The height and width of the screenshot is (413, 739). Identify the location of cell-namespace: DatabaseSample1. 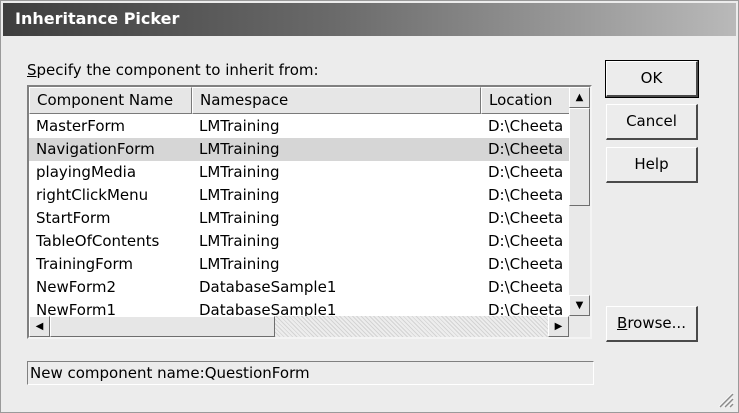
(268, 287).